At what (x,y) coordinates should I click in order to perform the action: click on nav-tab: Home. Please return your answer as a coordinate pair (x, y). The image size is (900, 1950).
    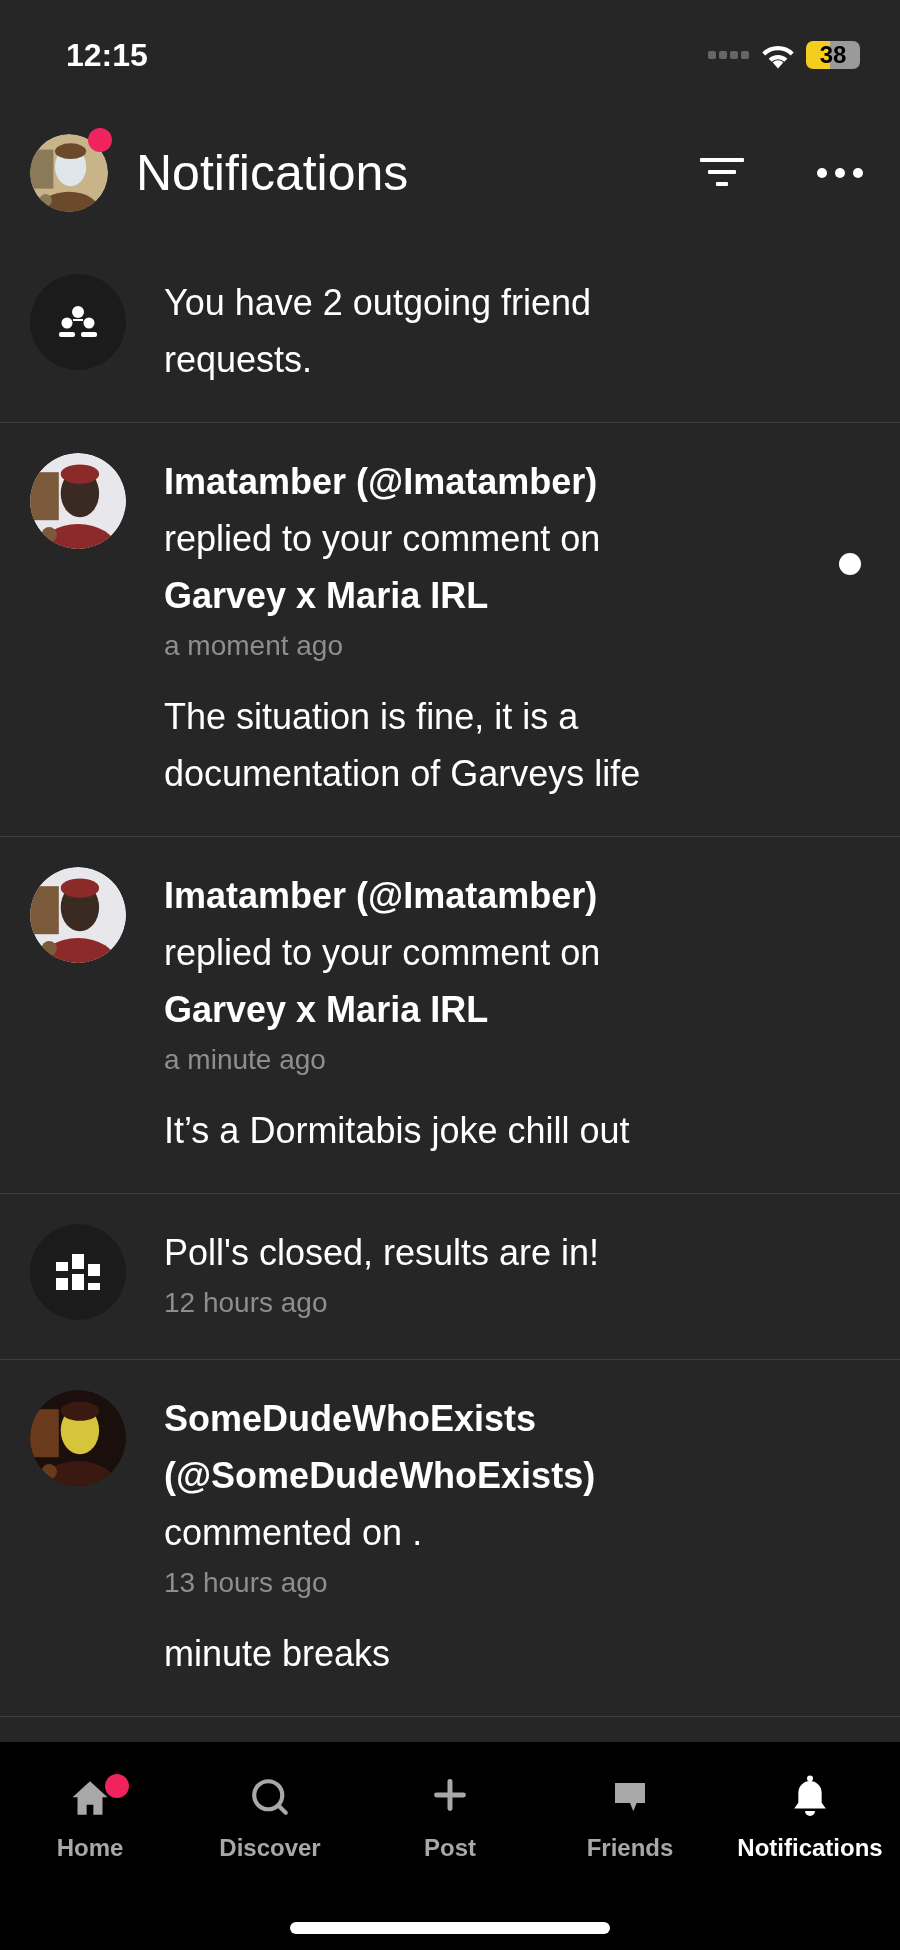
    Looking at the image, I should click on (90, 1817).